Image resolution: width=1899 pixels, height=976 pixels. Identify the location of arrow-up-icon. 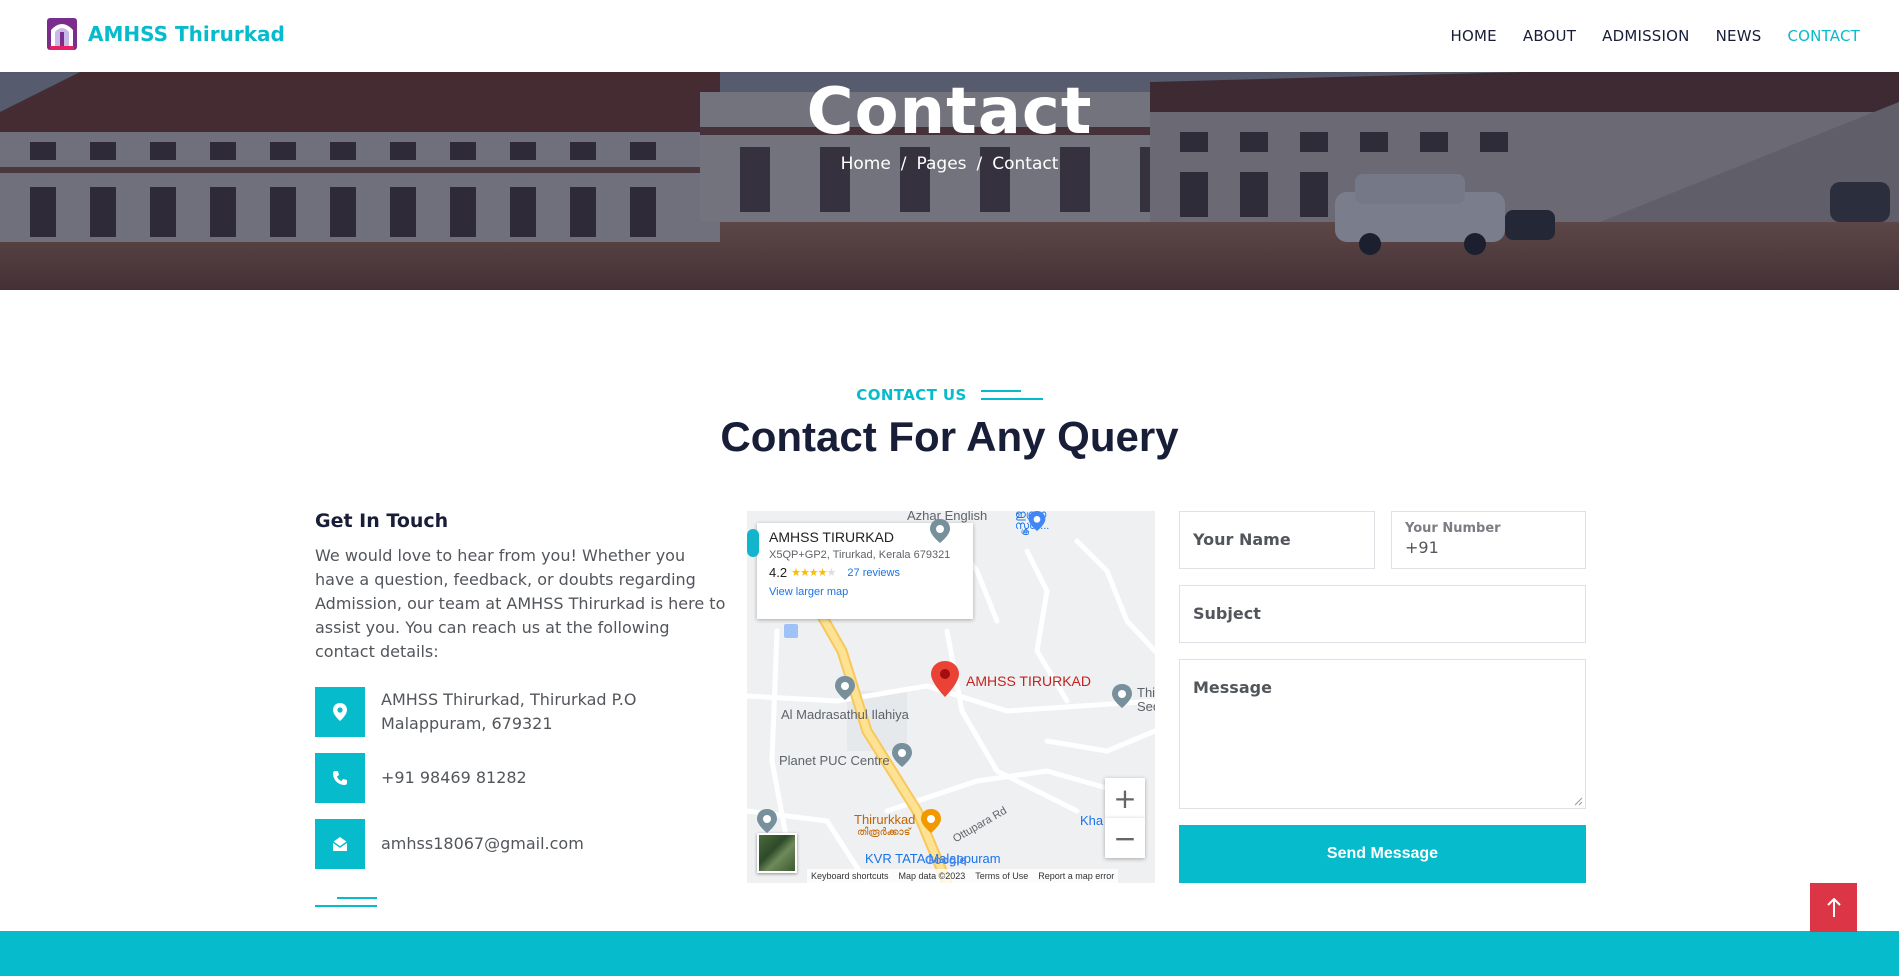
(1833, 907).